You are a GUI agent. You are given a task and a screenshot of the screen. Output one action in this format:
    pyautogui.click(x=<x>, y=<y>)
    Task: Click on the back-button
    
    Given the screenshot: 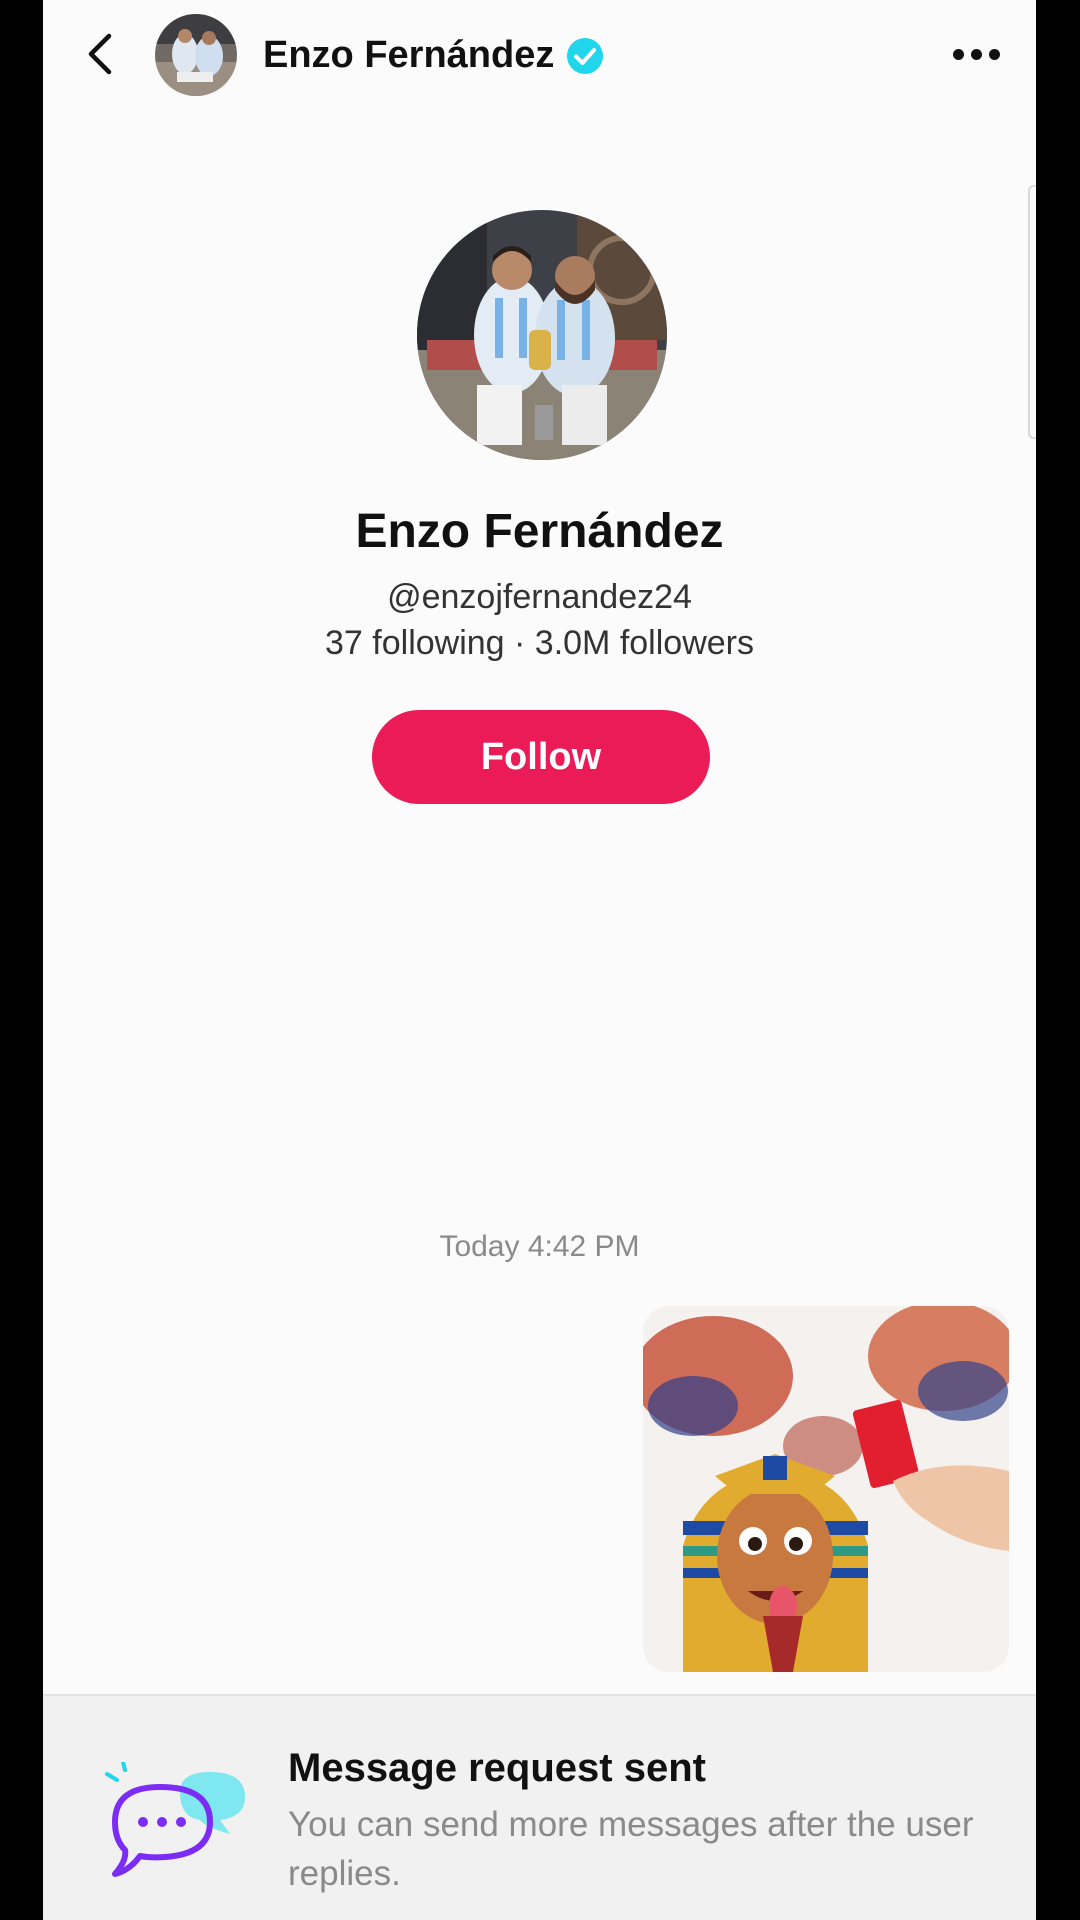 What is the action you would take?
    pyautogui.click(x=99, y=54)
    